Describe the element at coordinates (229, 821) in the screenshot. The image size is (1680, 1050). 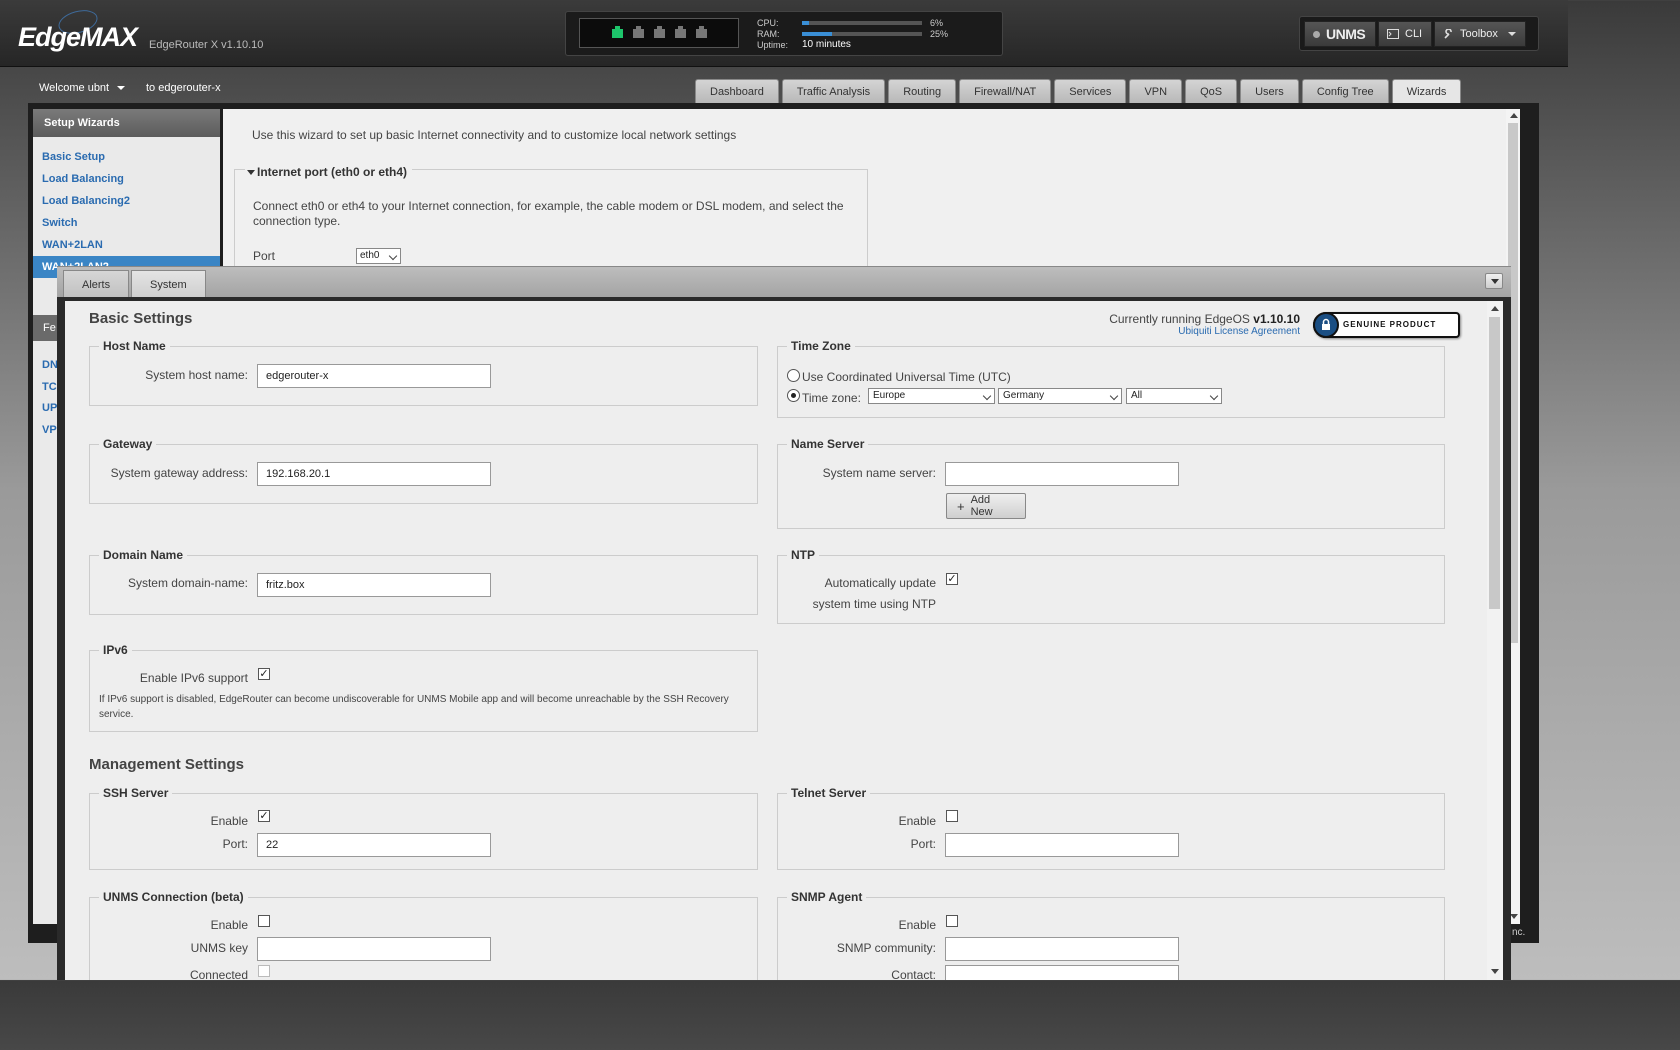
I see `ssh-enable-label: Enable` at that location.